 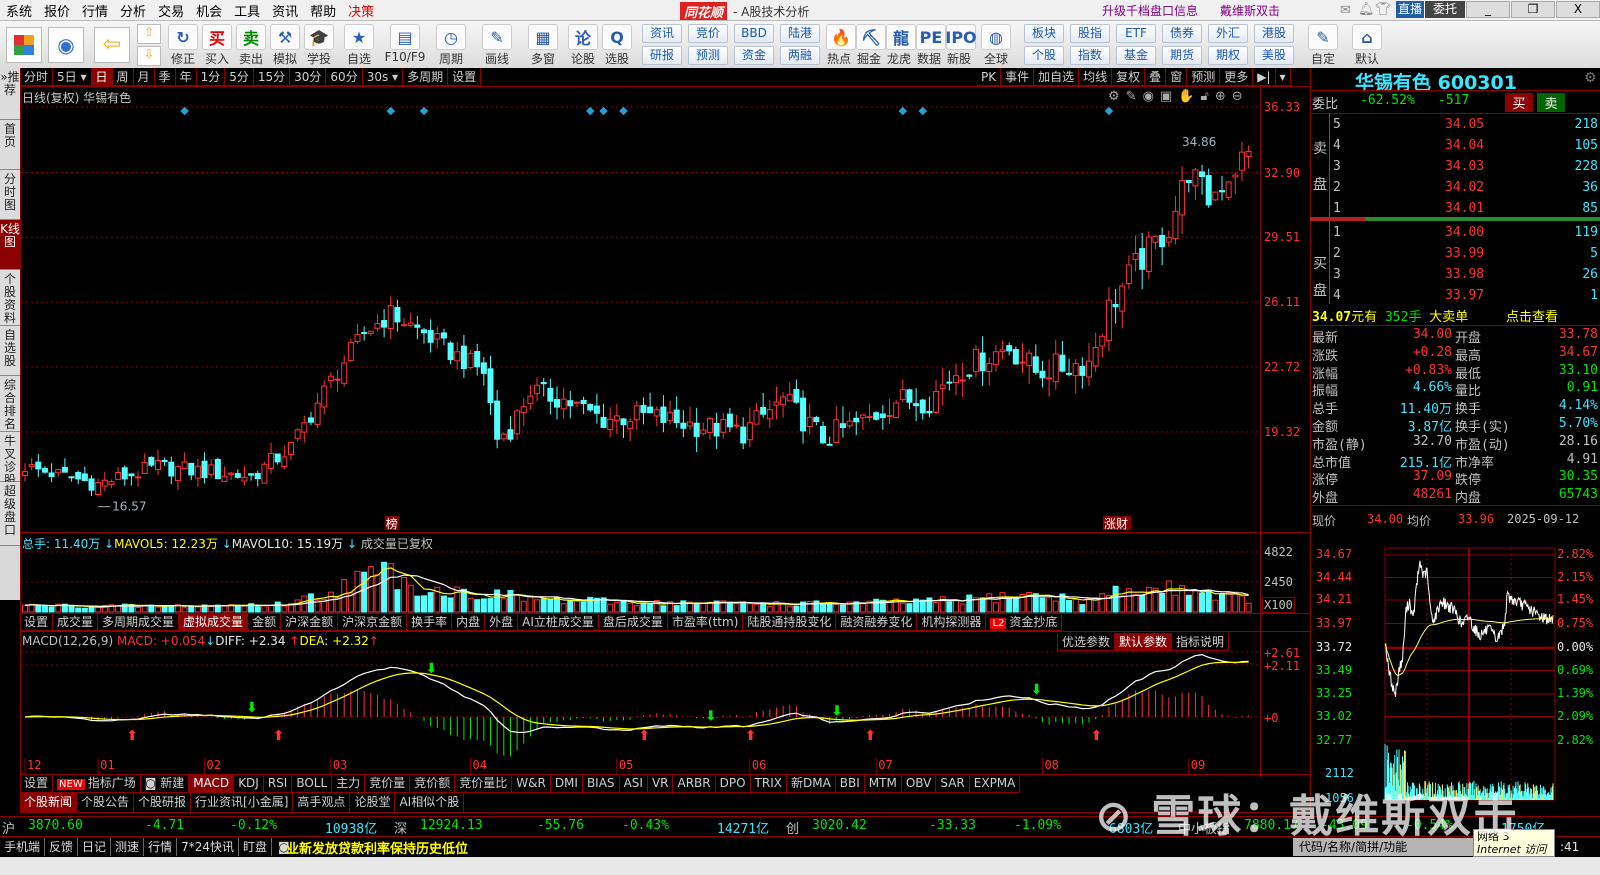 I want to click on menu-item-2: 行情, so click(x=95, y=10).